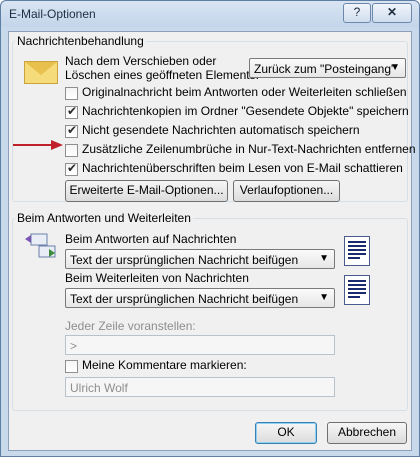  Describe the element at coordinates (210, 14) in the screenshot. I see `title-bar: E-Mail-Optionen ? ✕` at that location.